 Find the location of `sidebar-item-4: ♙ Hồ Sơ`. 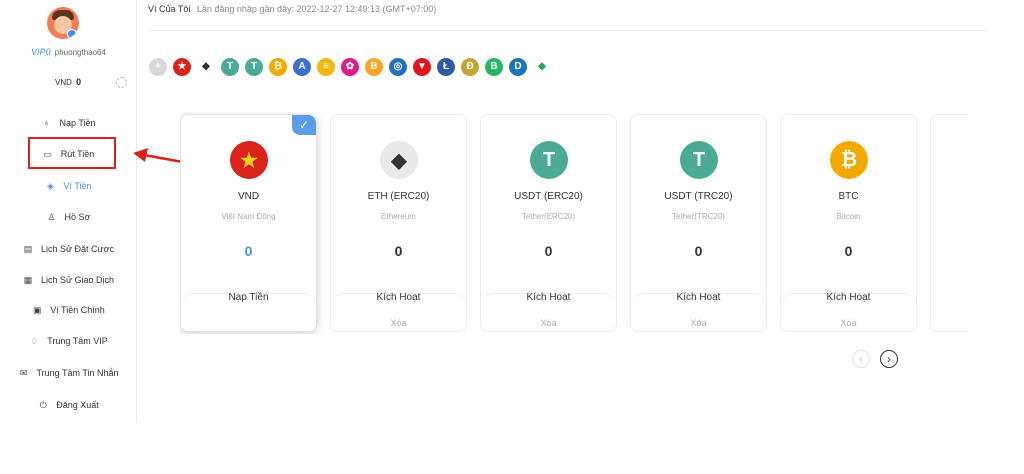

sidebar-item-4: ♙ Hồ Sơ is located at coordinates (68, 217).